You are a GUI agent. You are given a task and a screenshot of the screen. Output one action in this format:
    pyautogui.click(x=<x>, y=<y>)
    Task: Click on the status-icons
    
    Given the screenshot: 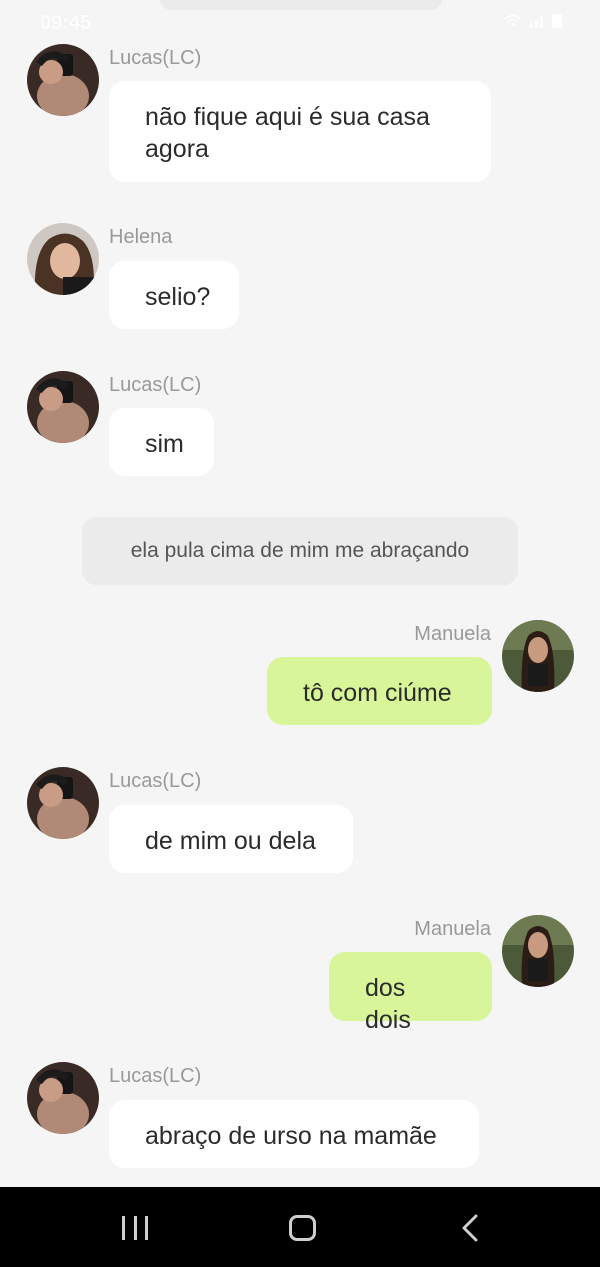 What is the action you would take?
    pyautogui.click(x=533, y=21)
    